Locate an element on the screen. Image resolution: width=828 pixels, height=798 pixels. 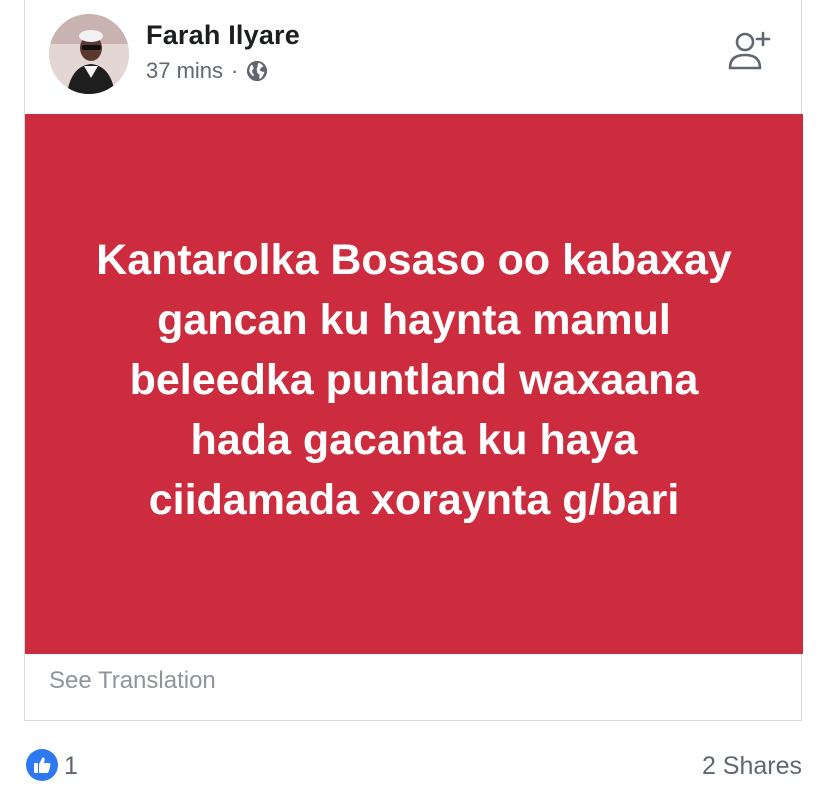
see-translation-link: See Translation is located at coordinates (132, 681).